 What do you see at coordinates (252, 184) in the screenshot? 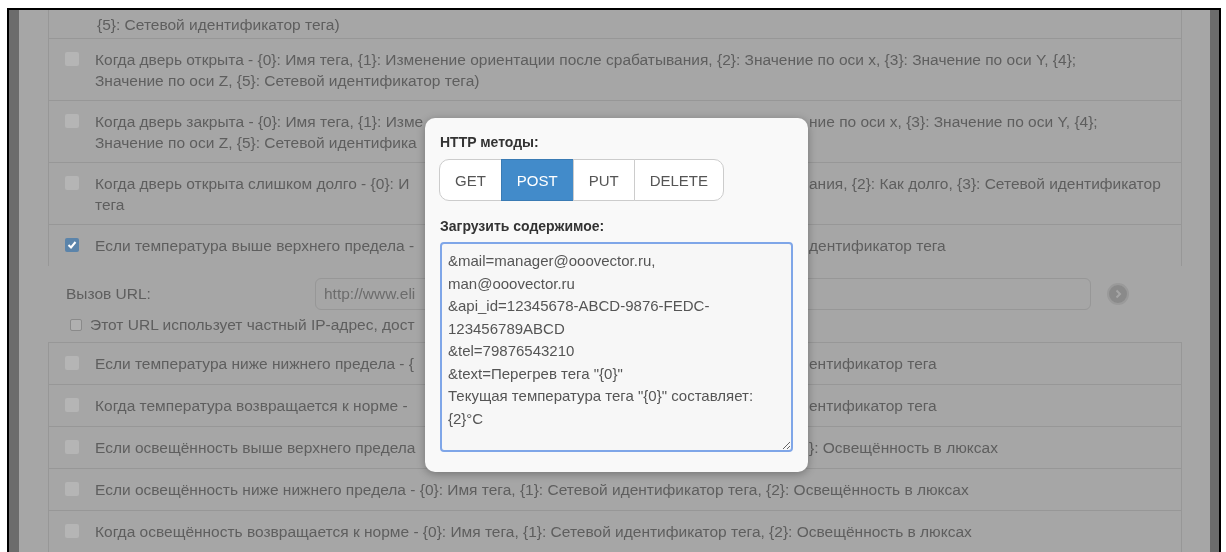
I see `event-label: Когда дверь открыта слишком долго - {0}: И` at bounding box center [252, 184].